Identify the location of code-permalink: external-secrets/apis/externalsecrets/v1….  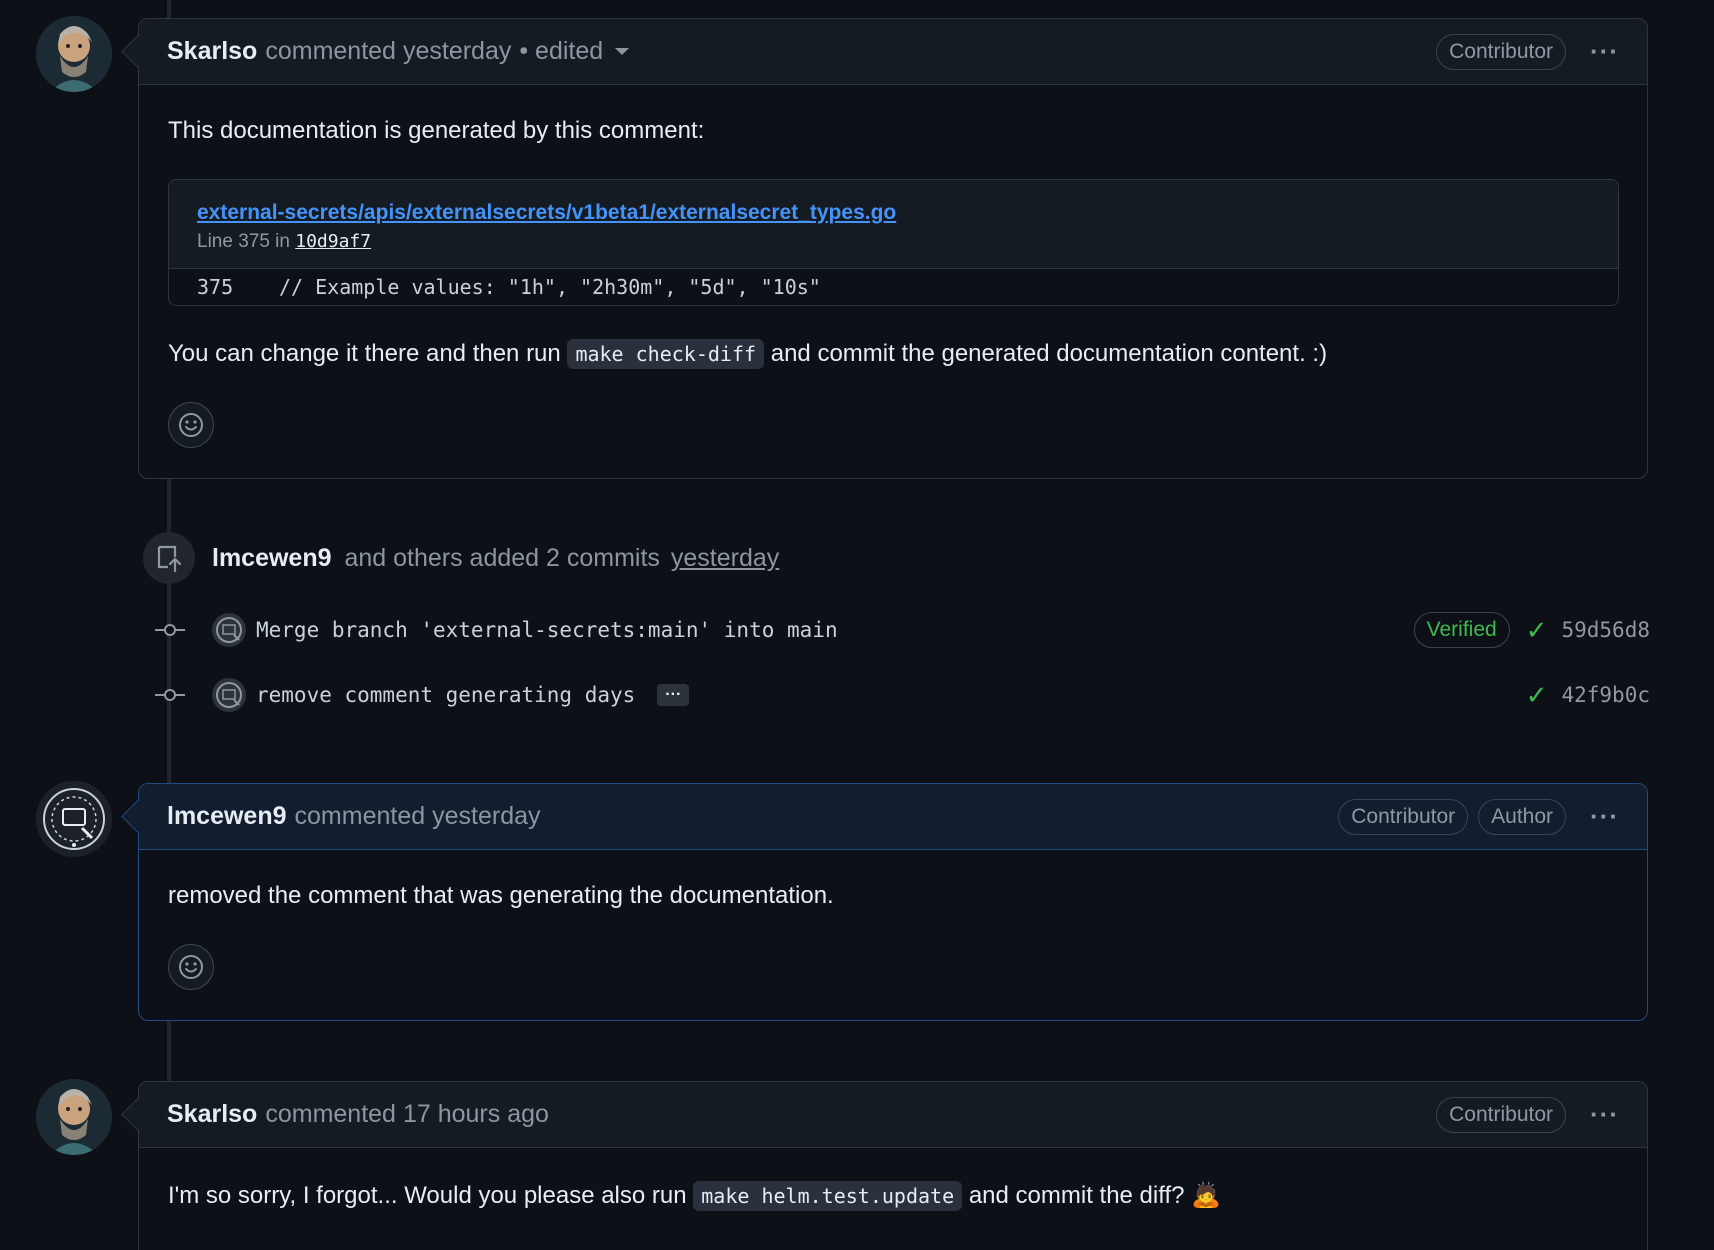
(893, 242).